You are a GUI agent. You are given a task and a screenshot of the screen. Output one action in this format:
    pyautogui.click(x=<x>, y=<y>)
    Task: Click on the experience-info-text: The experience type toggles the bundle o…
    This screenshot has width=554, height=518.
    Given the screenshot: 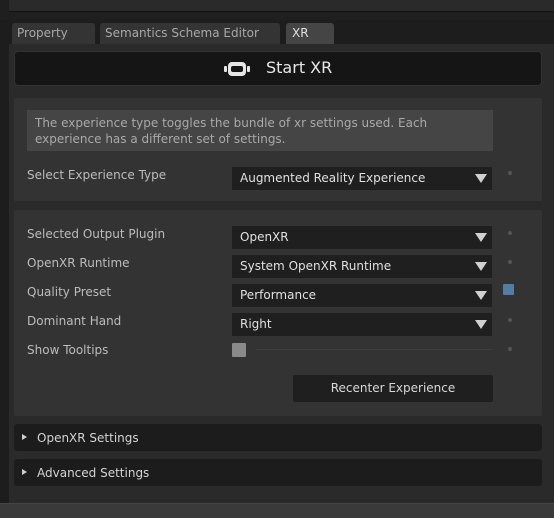 What is the action you would take?
    pyautogui.click(x=260, y=130)
    